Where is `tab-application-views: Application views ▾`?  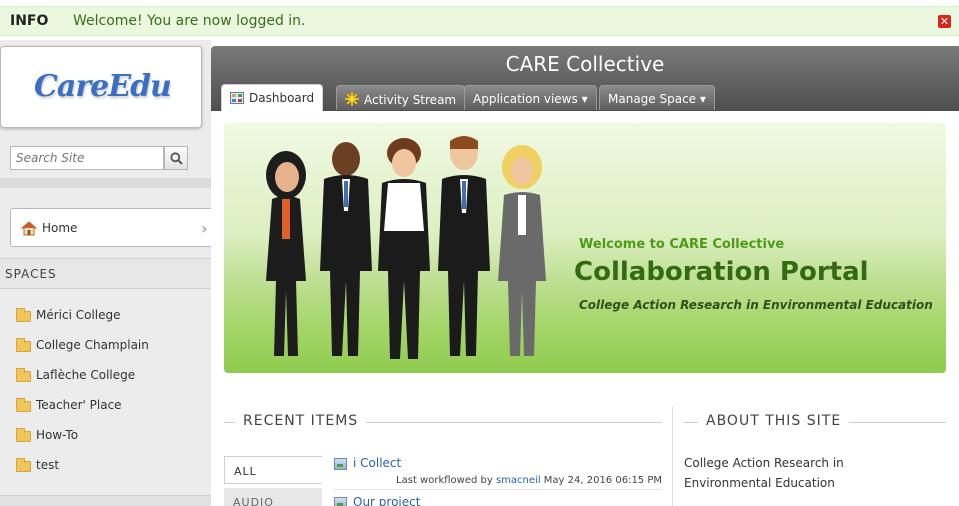
tab-application-views: Application views ▾ is located at coordinates (530, 97).